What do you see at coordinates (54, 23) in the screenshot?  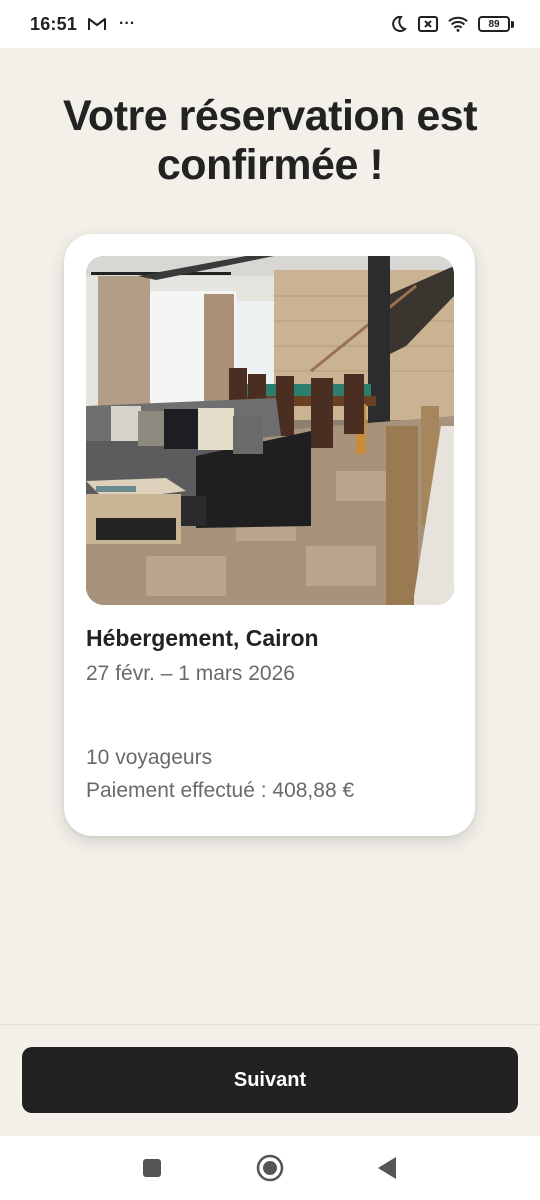 I see `status-time: 16:51` at bounding box center [54, 23].